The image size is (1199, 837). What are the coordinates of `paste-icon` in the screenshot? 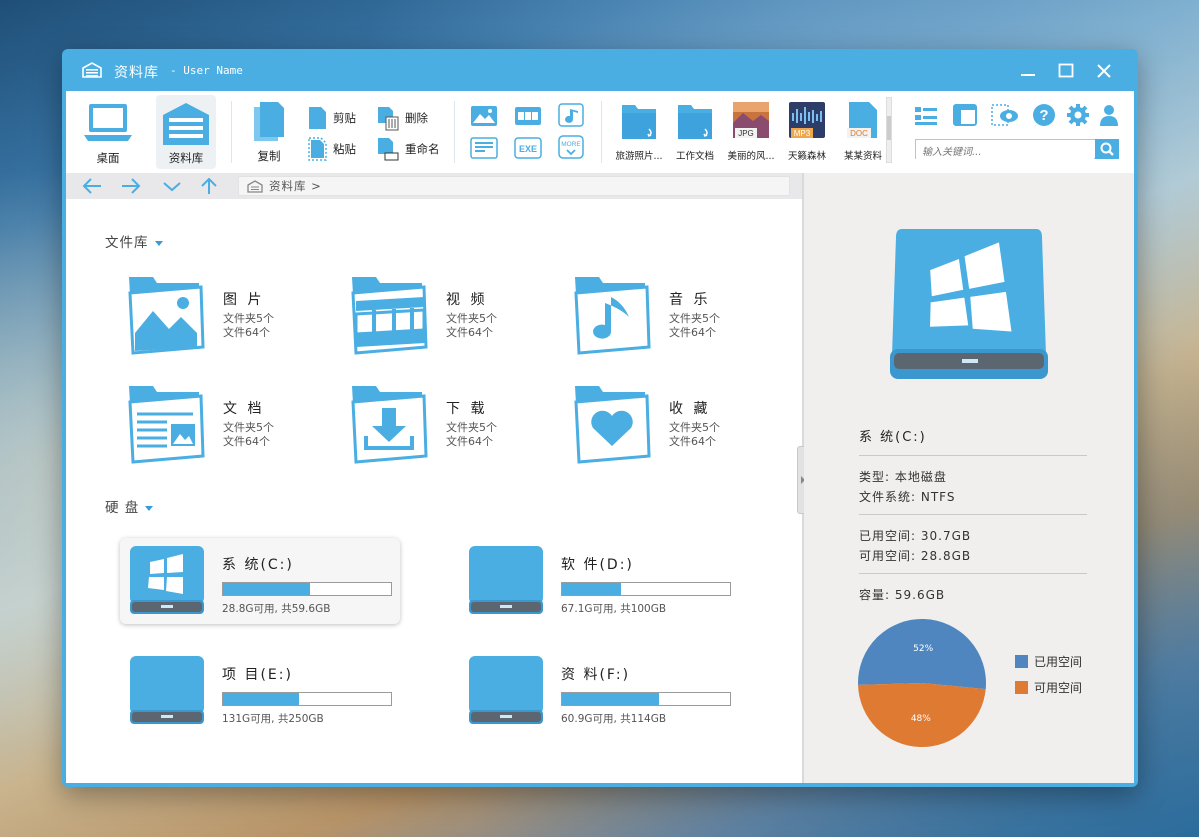 It's located at (317, 149).